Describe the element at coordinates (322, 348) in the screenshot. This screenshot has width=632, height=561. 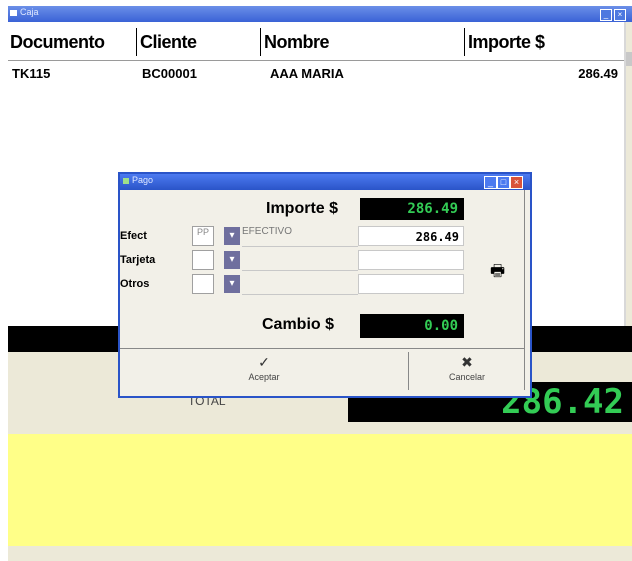
I see `button-divider` at that location.